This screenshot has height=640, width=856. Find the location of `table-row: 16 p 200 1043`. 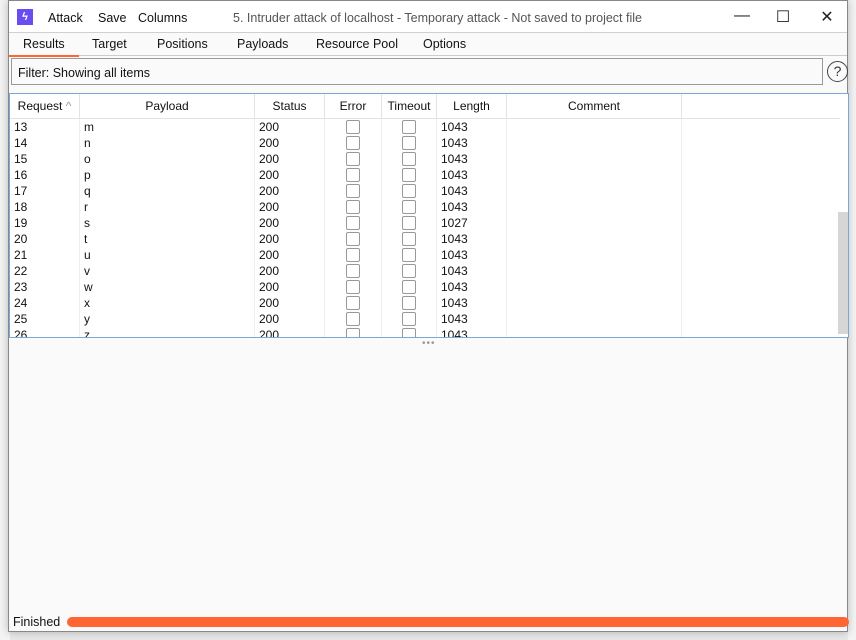

table-row: 16 p 200 1043 is located at coordinates (425, 175).